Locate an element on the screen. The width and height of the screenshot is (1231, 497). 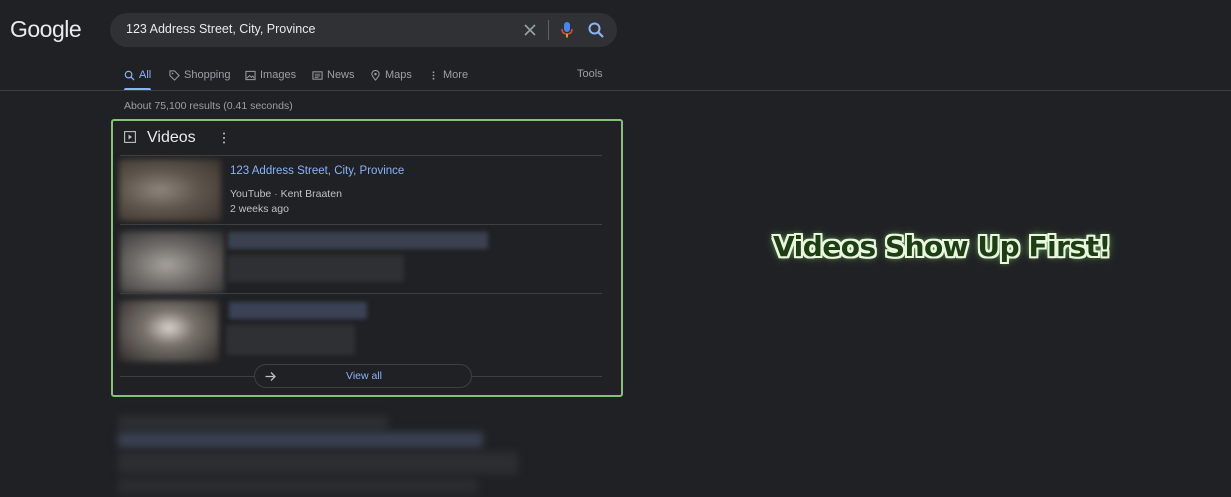
view-all-button: View all is located at coordinates (363, 376).